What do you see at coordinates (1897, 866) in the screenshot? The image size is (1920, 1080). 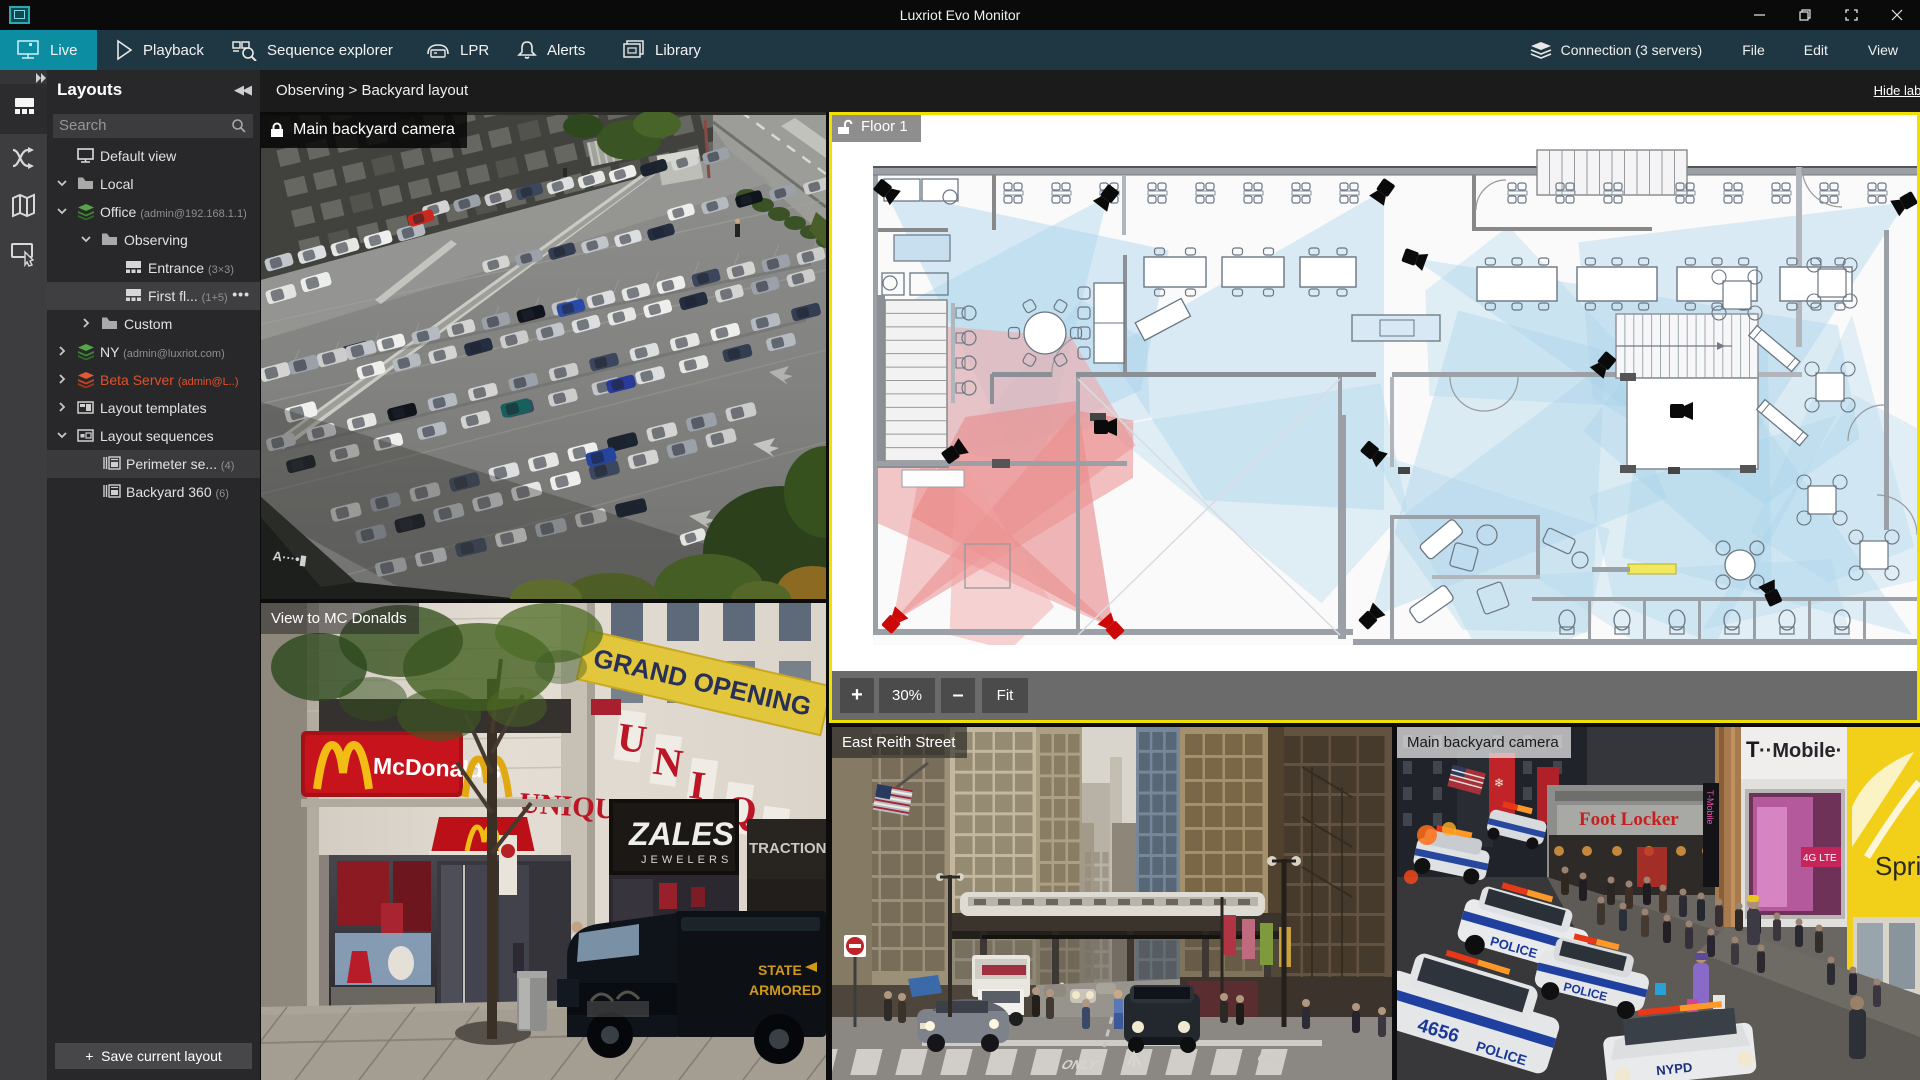 I see `svg-text: Sprint` at bounding box center [1897, 866].